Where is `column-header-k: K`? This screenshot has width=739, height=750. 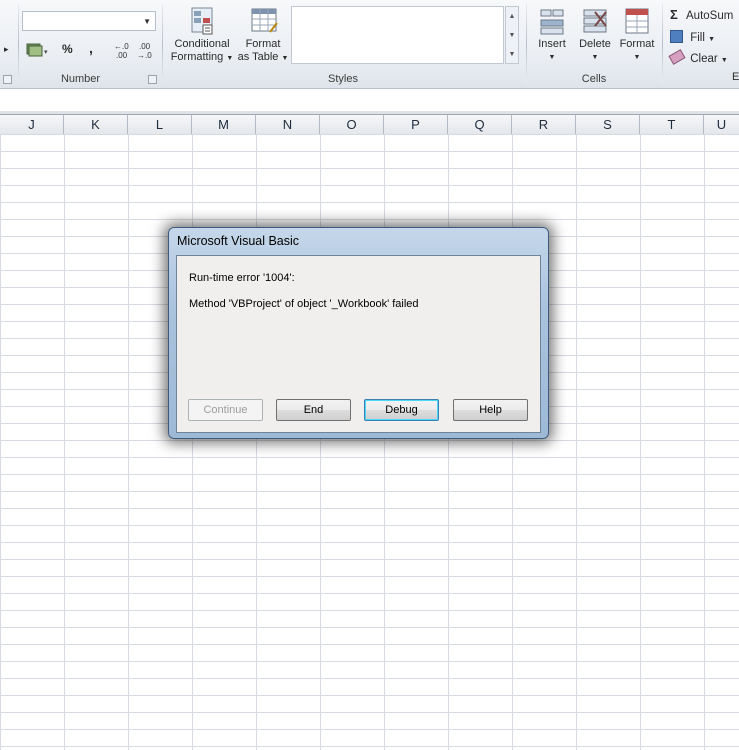 column-header-k: K is located at coordinates (96, 124).